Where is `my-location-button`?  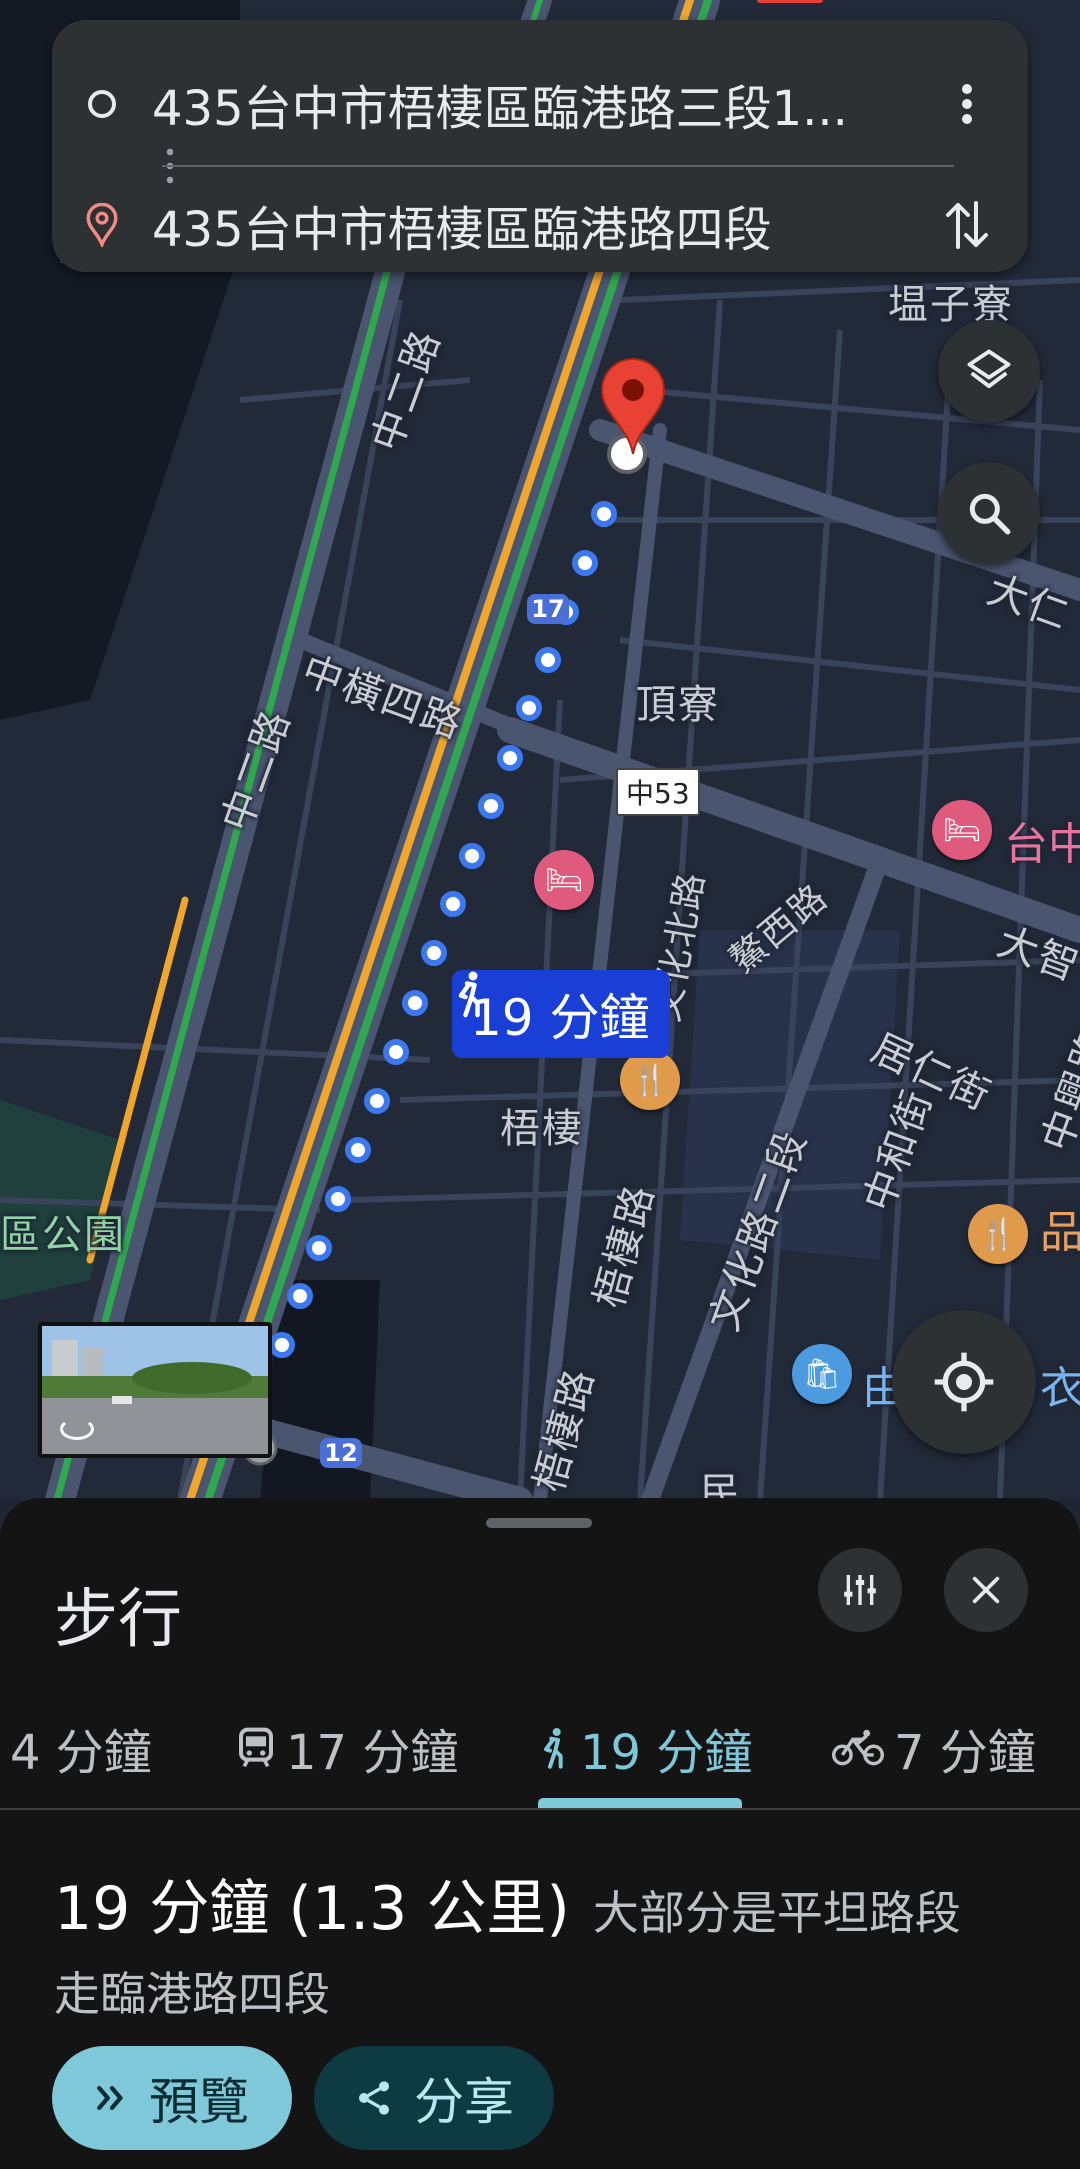
my-location-button is located at coordinates (964, 1382).